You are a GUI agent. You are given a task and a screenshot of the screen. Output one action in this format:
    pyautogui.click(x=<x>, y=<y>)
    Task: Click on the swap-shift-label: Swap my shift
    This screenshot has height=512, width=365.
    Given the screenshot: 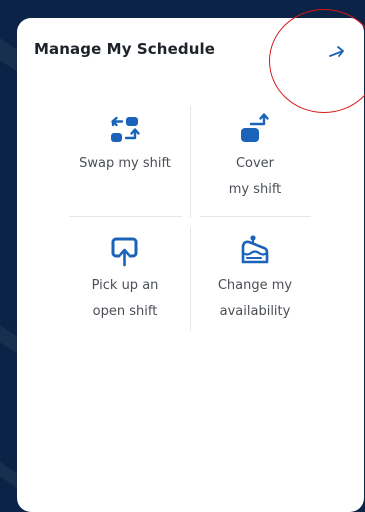 What is the action you would take?
    pyautogui.click(x=125, y=163)
    